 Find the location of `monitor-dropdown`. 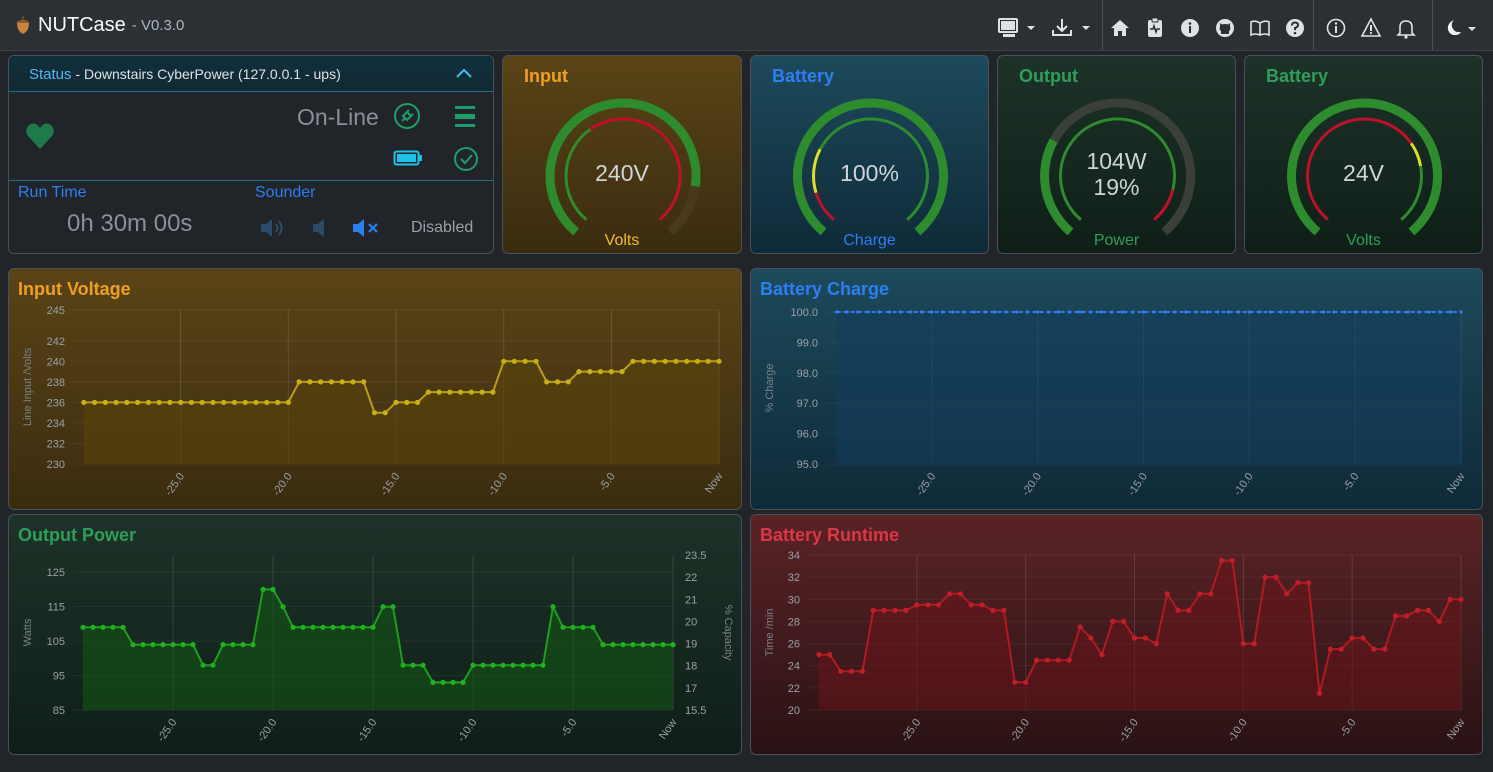

monitor-dropdown is located at coordinates (1017, 28).